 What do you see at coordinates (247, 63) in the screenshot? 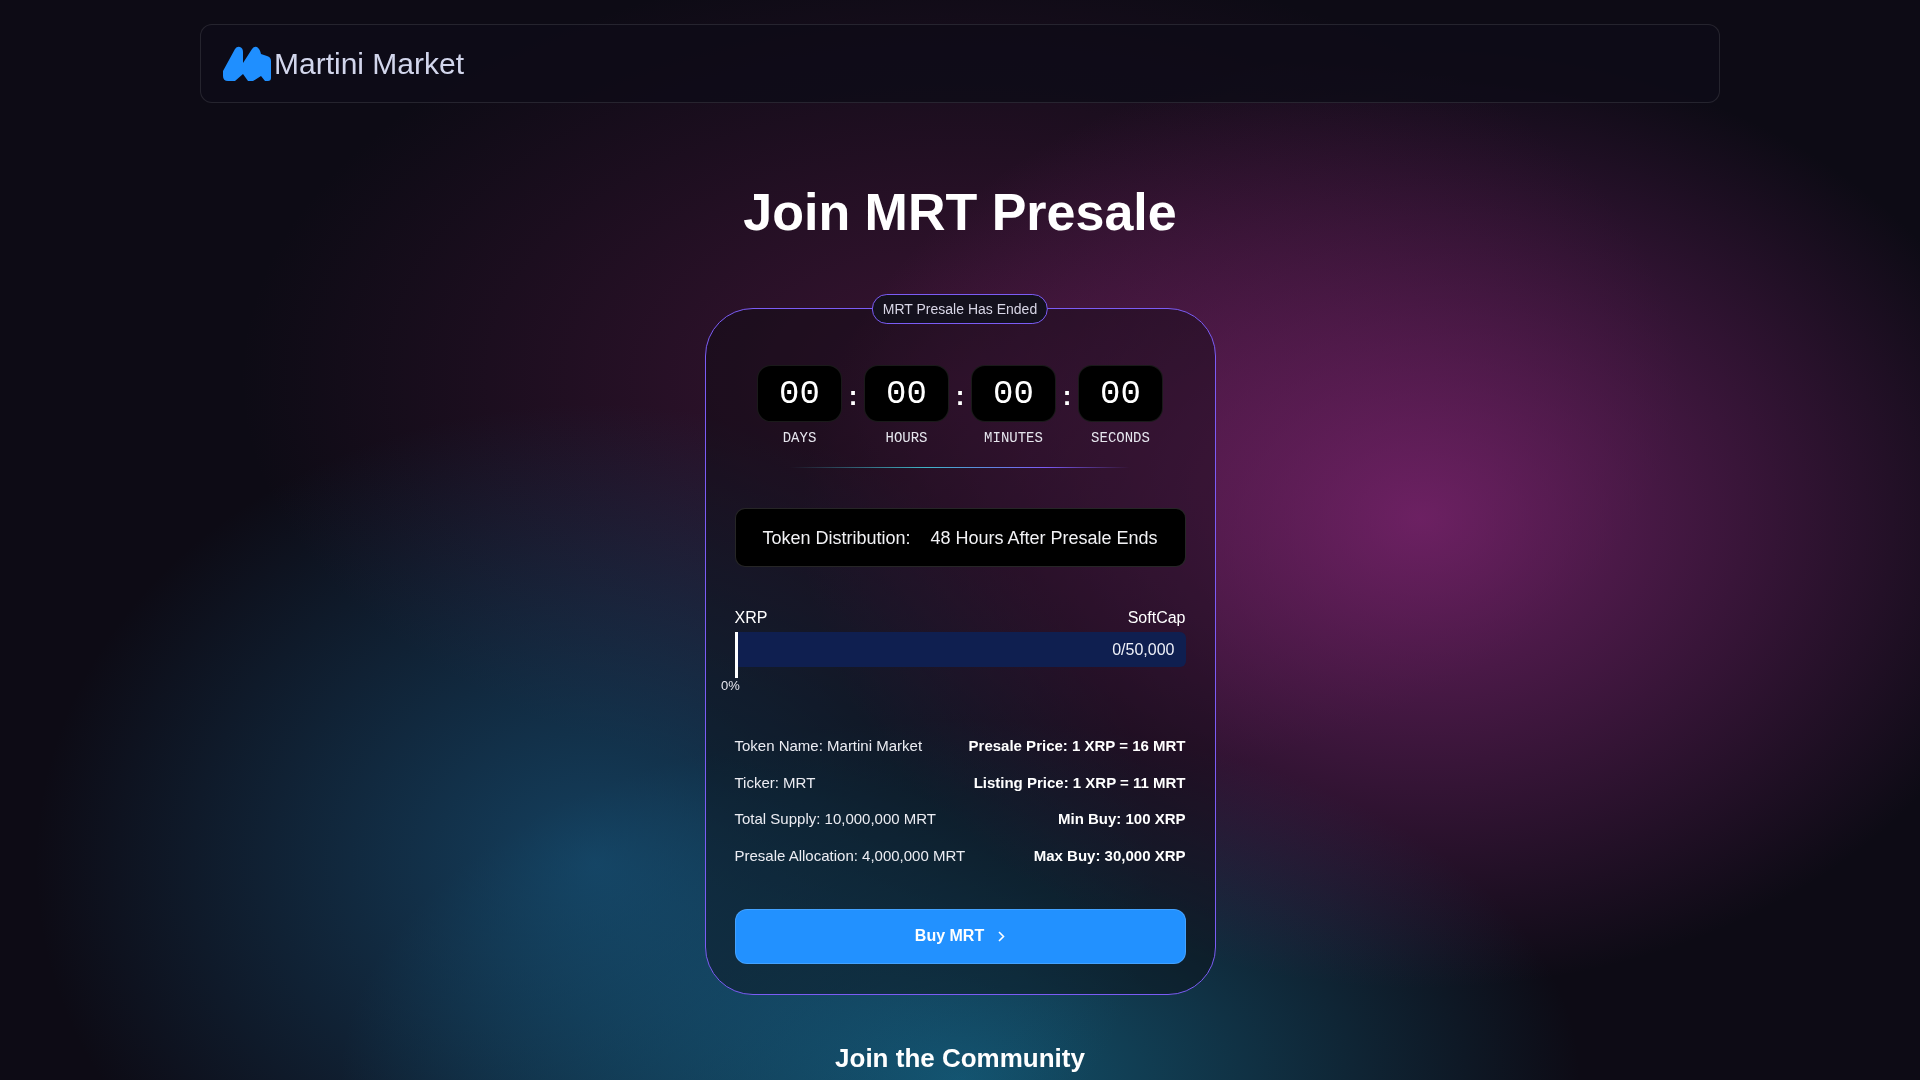
I see `logo-icon` at bounding box center [247, 63].